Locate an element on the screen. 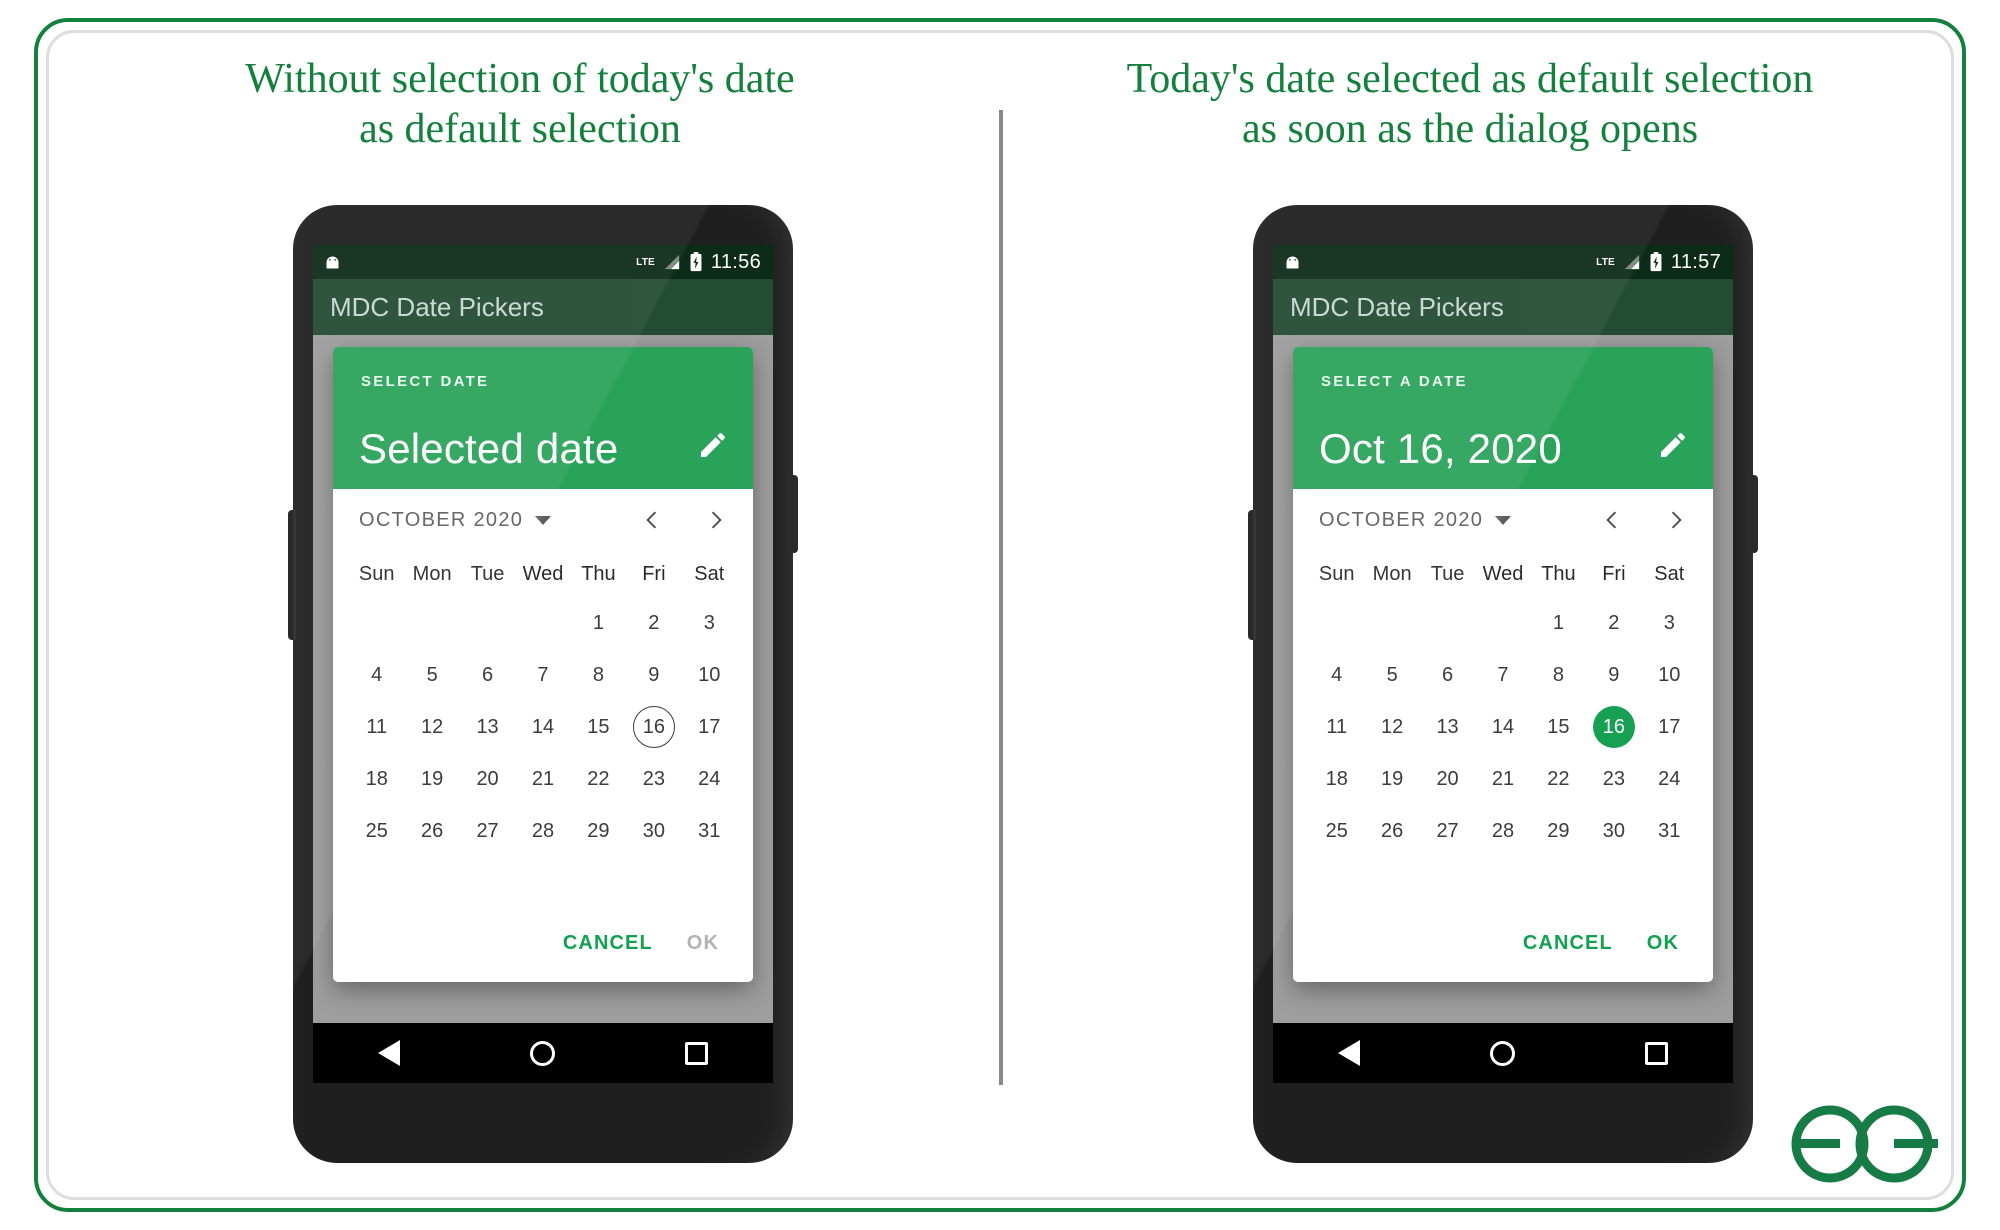 The width and height of the screenshot is (2000, 1230). calendar-day-number: 21 is located at coordinates (543, 778).